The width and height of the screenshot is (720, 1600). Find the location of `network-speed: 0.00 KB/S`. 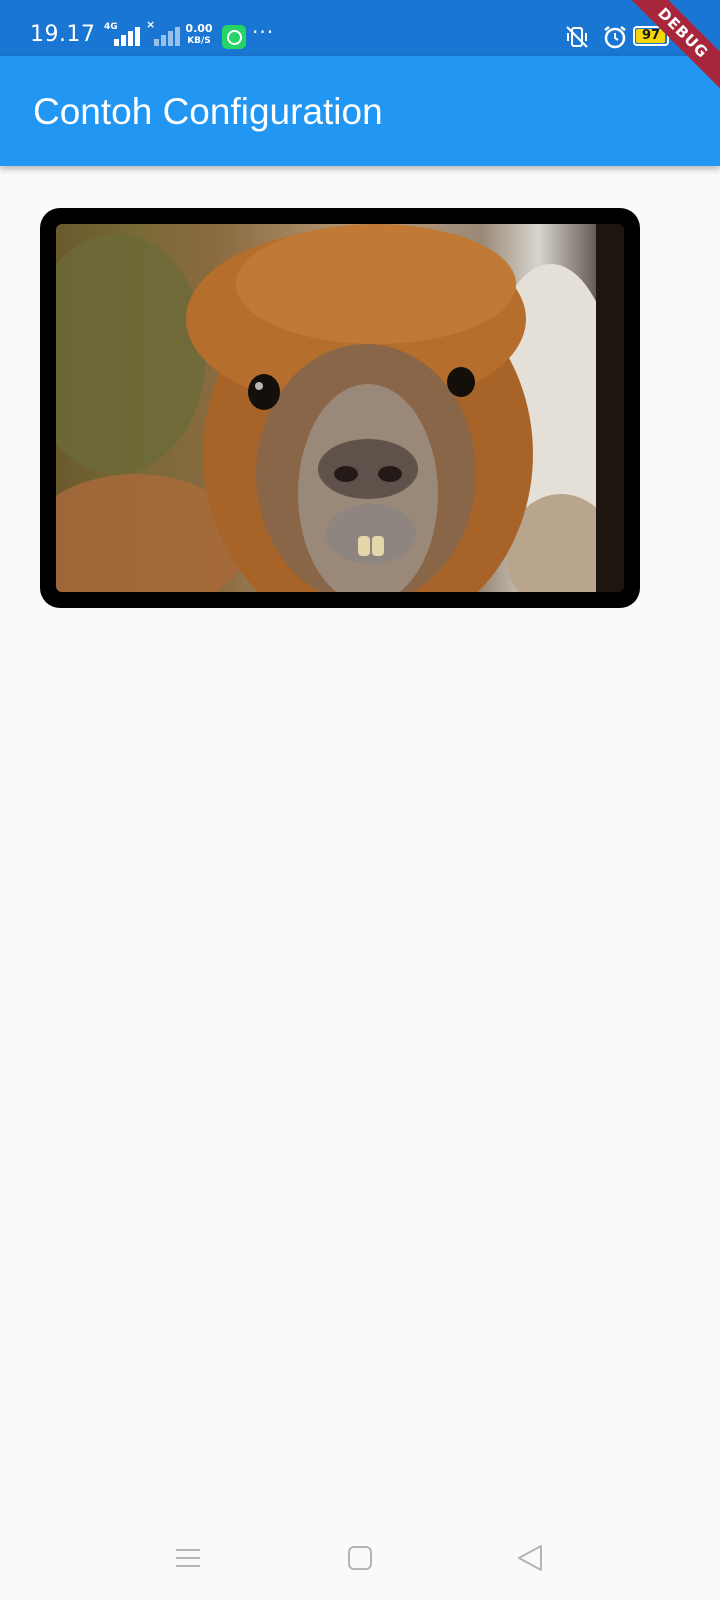

network-speed: 0.00 KB/S is located at coordinates (199, 35).